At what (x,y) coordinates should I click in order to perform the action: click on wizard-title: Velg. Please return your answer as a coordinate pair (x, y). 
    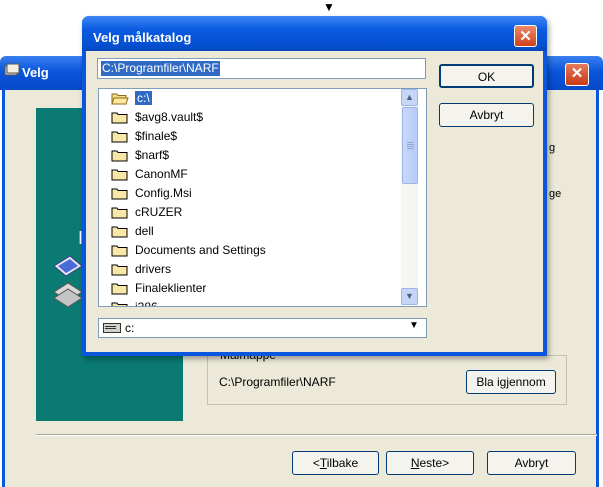
    Looking at the image, I should click on (35, 72).